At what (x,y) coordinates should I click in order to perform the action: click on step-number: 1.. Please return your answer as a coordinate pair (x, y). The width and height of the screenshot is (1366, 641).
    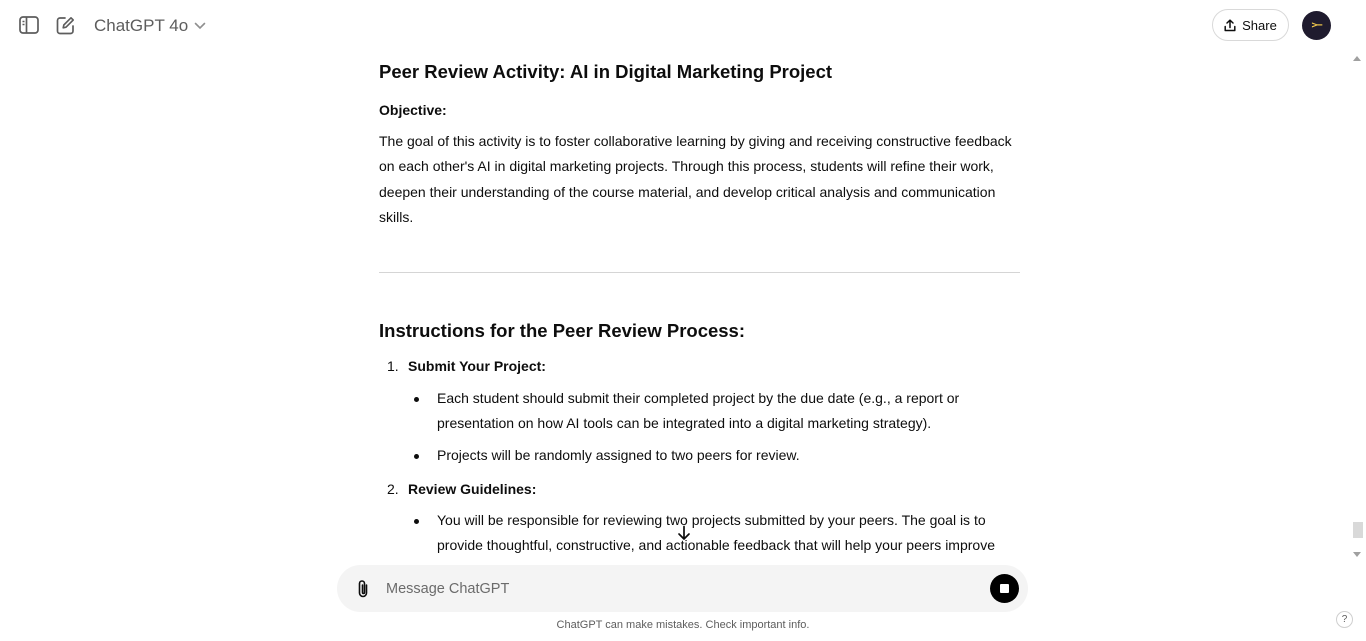
    Looking at the image, I should click on (393, 366).